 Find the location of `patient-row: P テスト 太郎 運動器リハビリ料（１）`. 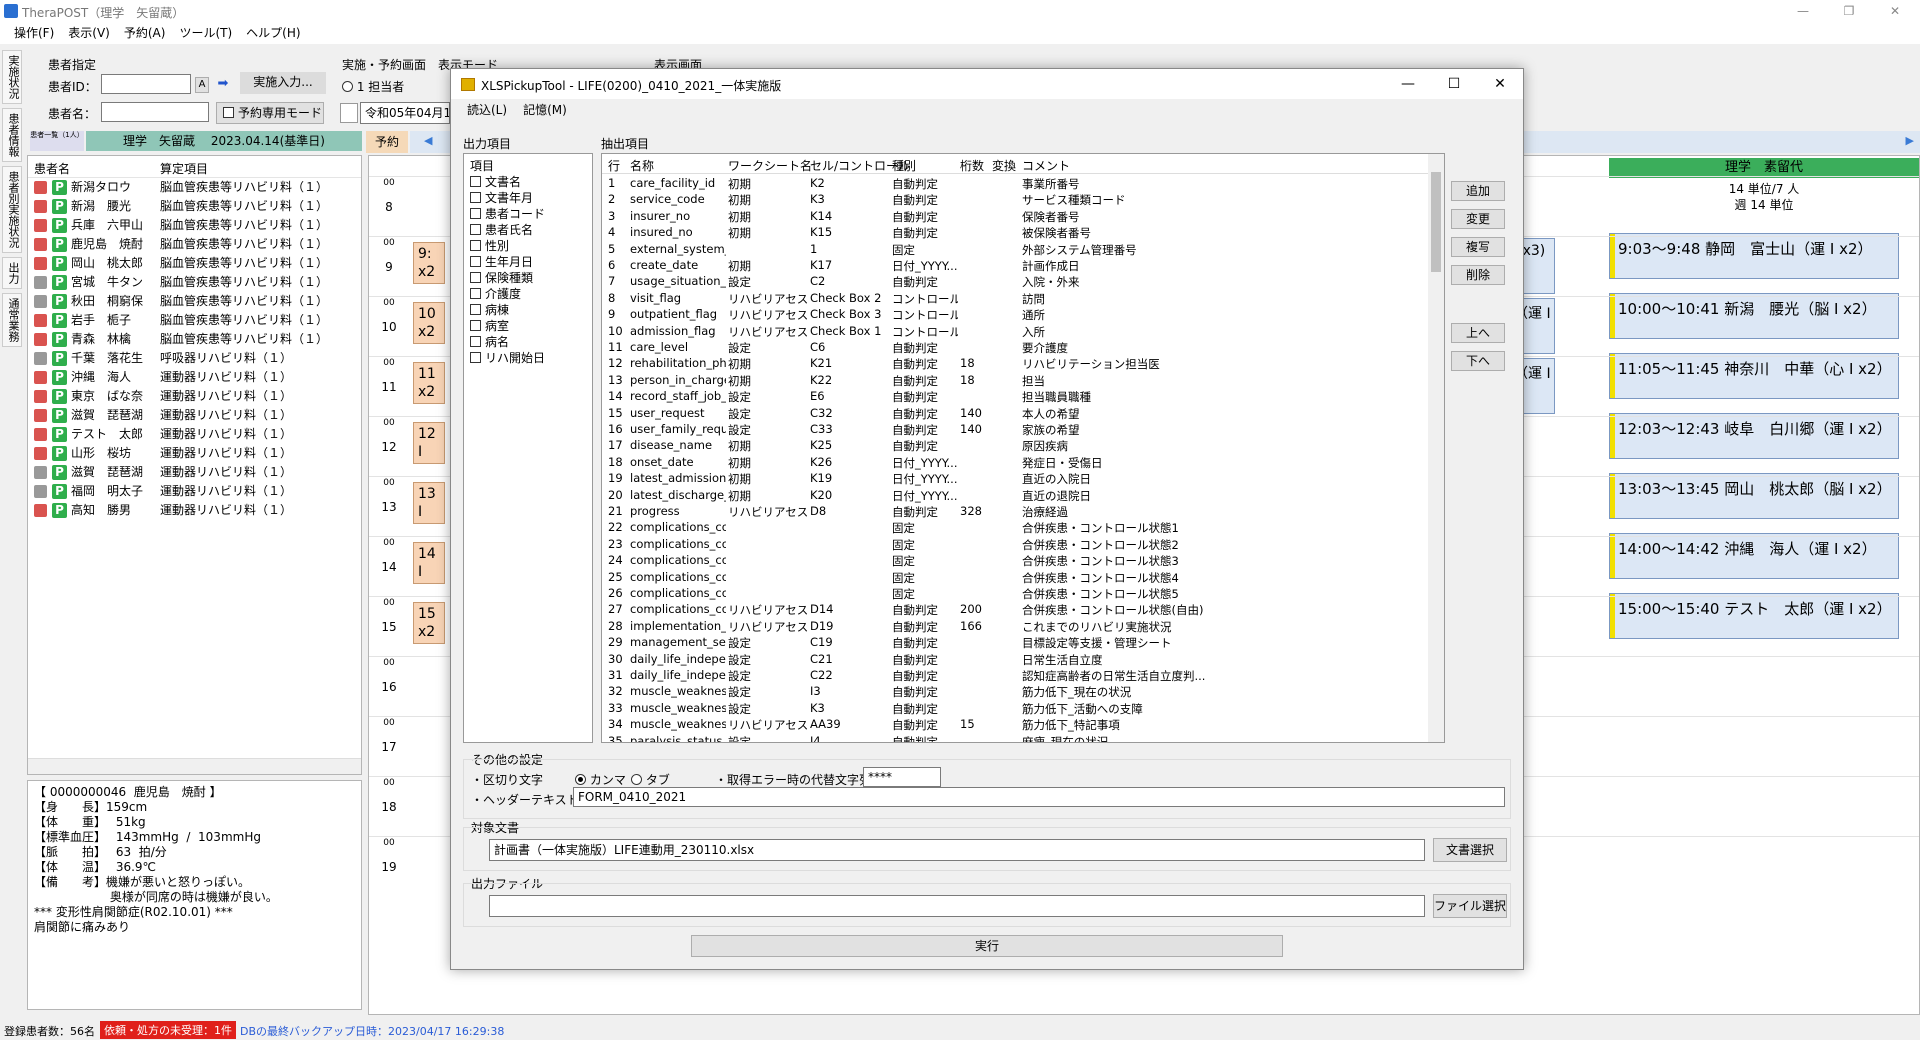

patient-row: P テスト 太郎 運動器リハビリ料（１） is located at coordinates (194, 434).